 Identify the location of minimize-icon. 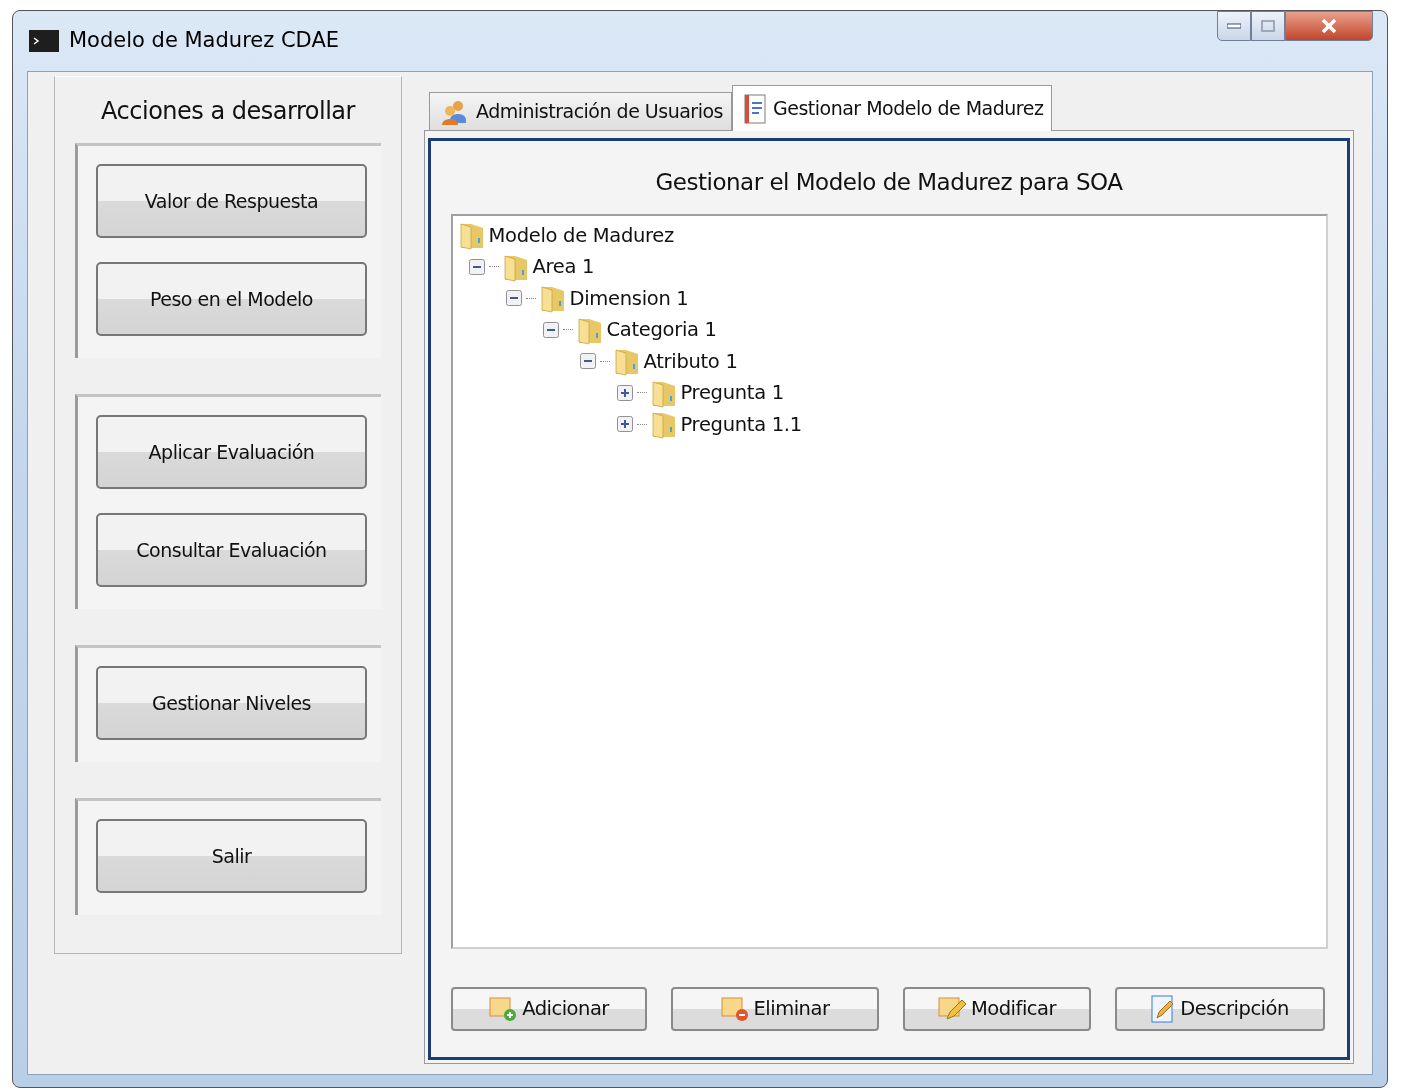
(1234, 26).